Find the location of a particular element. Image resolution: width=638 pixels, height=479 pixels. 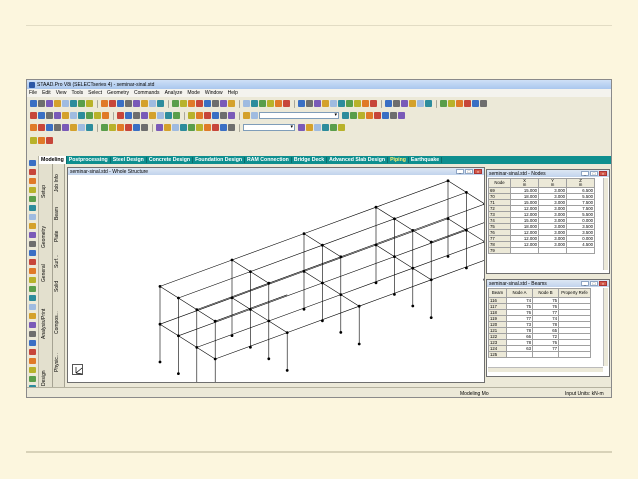

minimize-button: _ is located at coordinates (585, 283).